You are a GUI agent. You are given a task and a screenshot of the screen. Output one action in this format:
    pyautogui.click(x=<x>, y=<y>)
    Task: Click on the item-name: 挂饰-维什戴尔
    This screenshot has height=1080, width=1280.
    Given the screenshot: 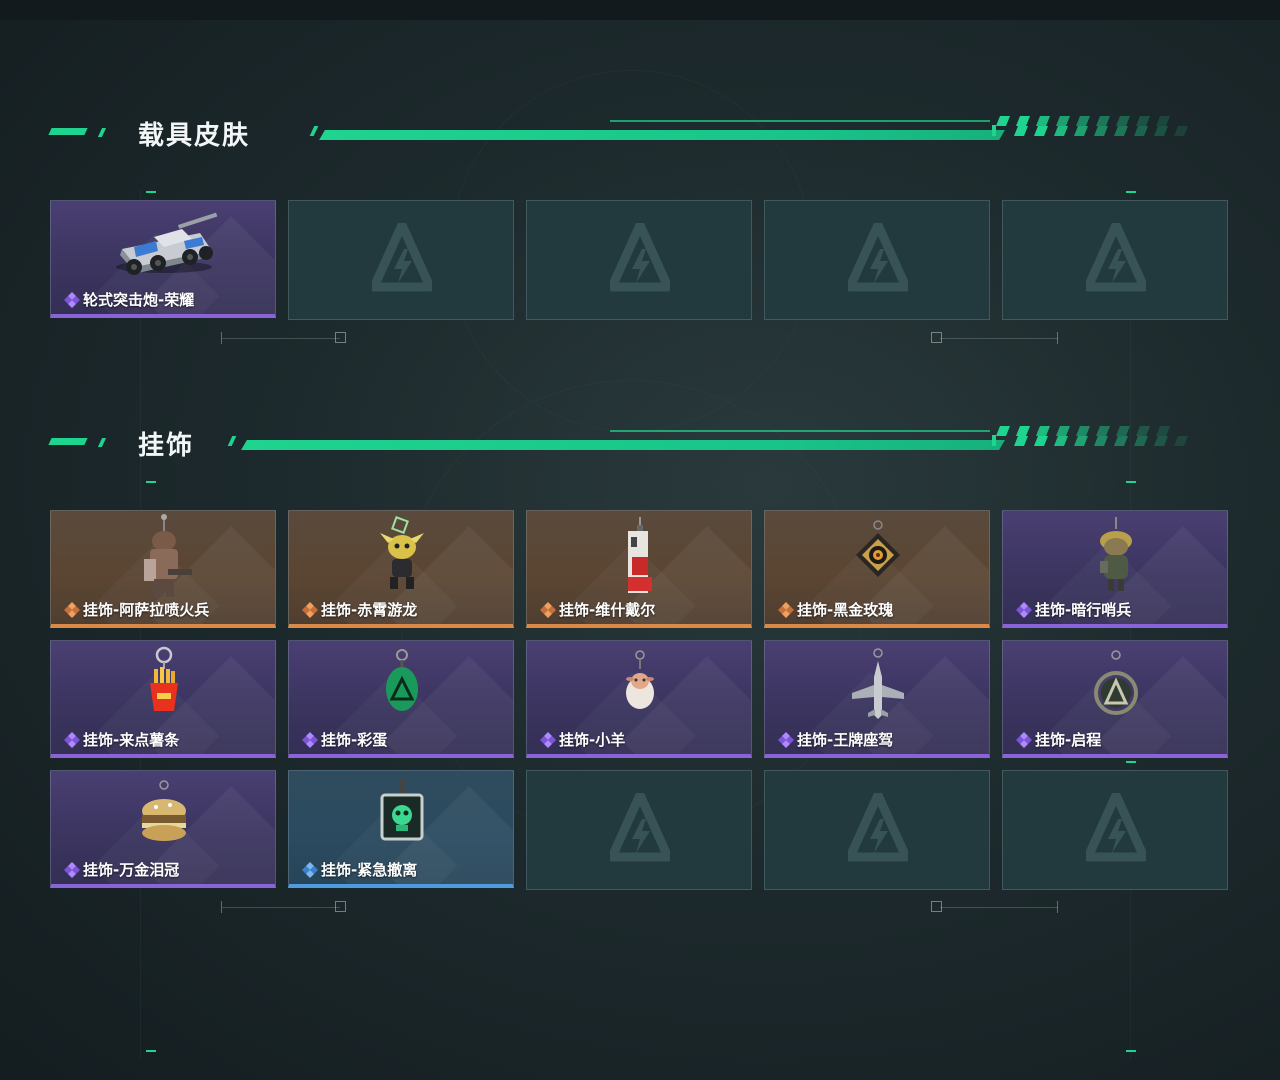 What is the action you would take?
    pyautogui.click(x=607, y=610)
    